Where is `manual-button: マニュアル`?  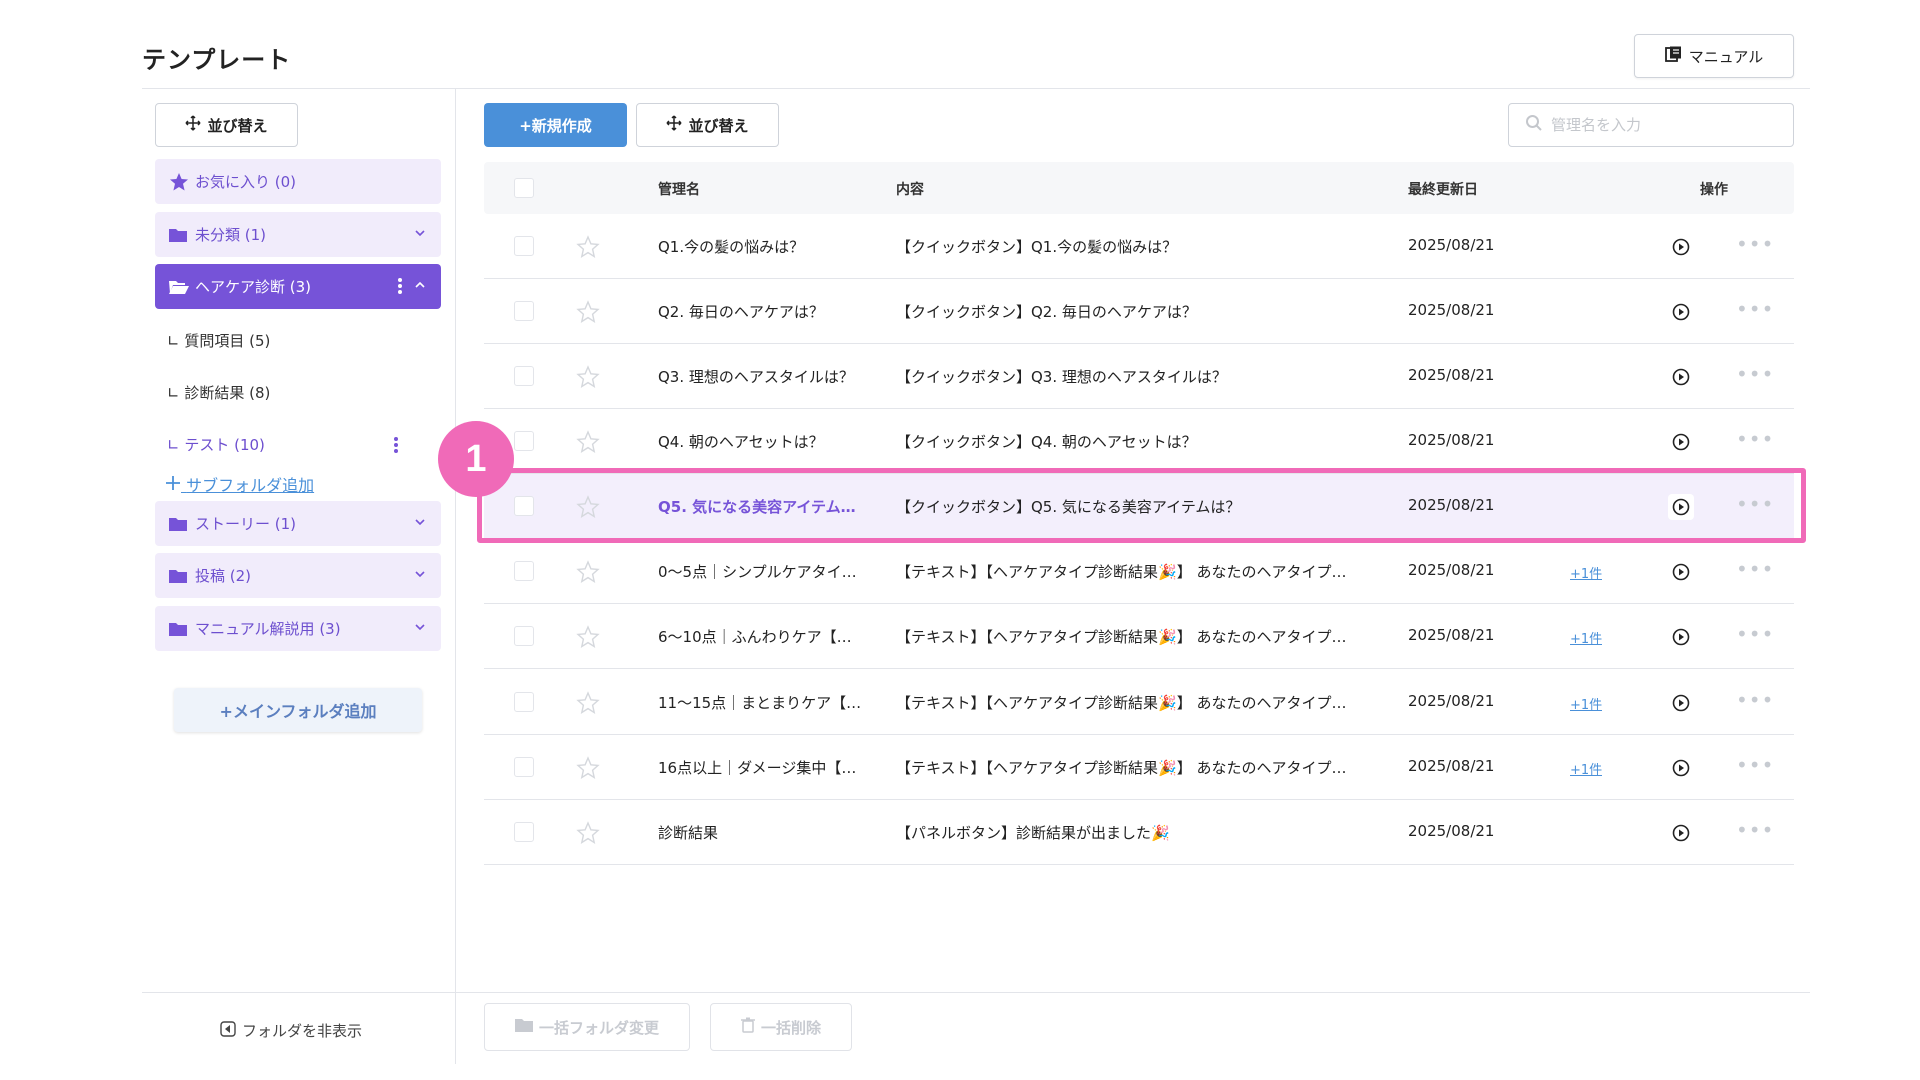 manual-button: マニュアル is located at coordinates (1714, 56).